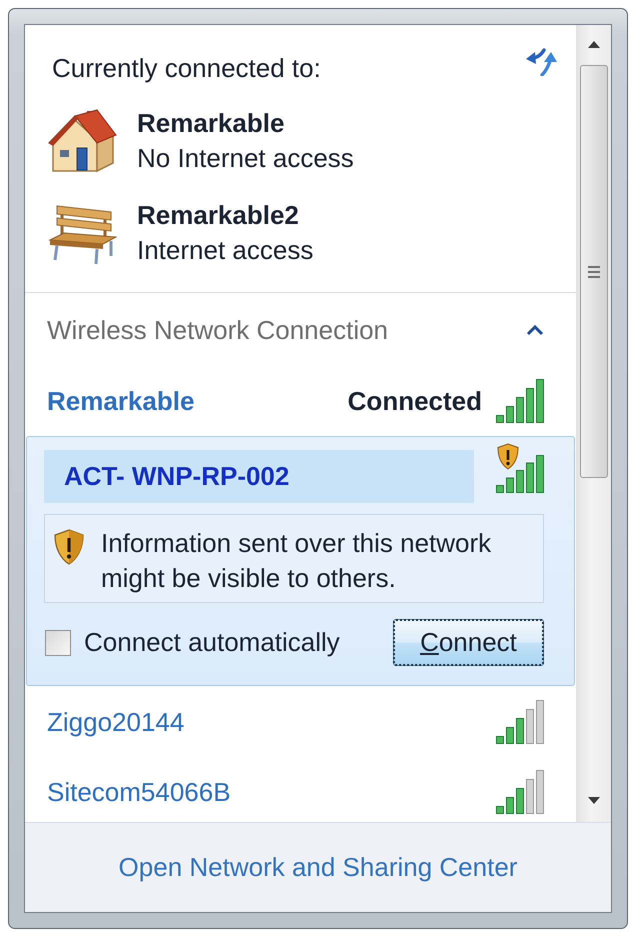  What do you see at coordinates (82, 141) in the screenshot?
I see `house-icon` at bounding box center [82, 141].